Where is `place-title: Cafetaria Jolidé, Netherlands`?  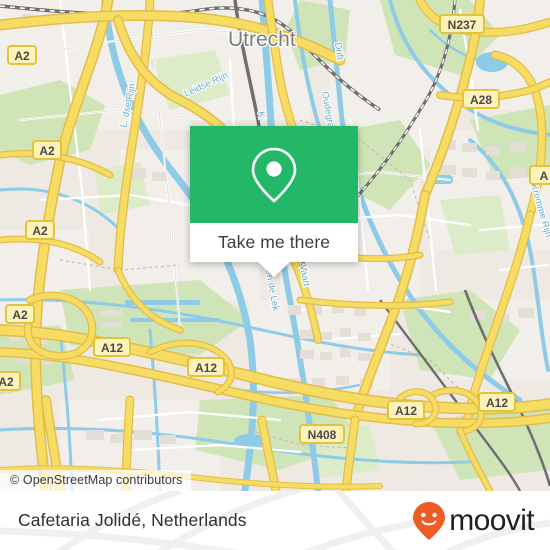 place-title: Cafetaria Jolidé, Netherlands is located at coordinates (132, 520).